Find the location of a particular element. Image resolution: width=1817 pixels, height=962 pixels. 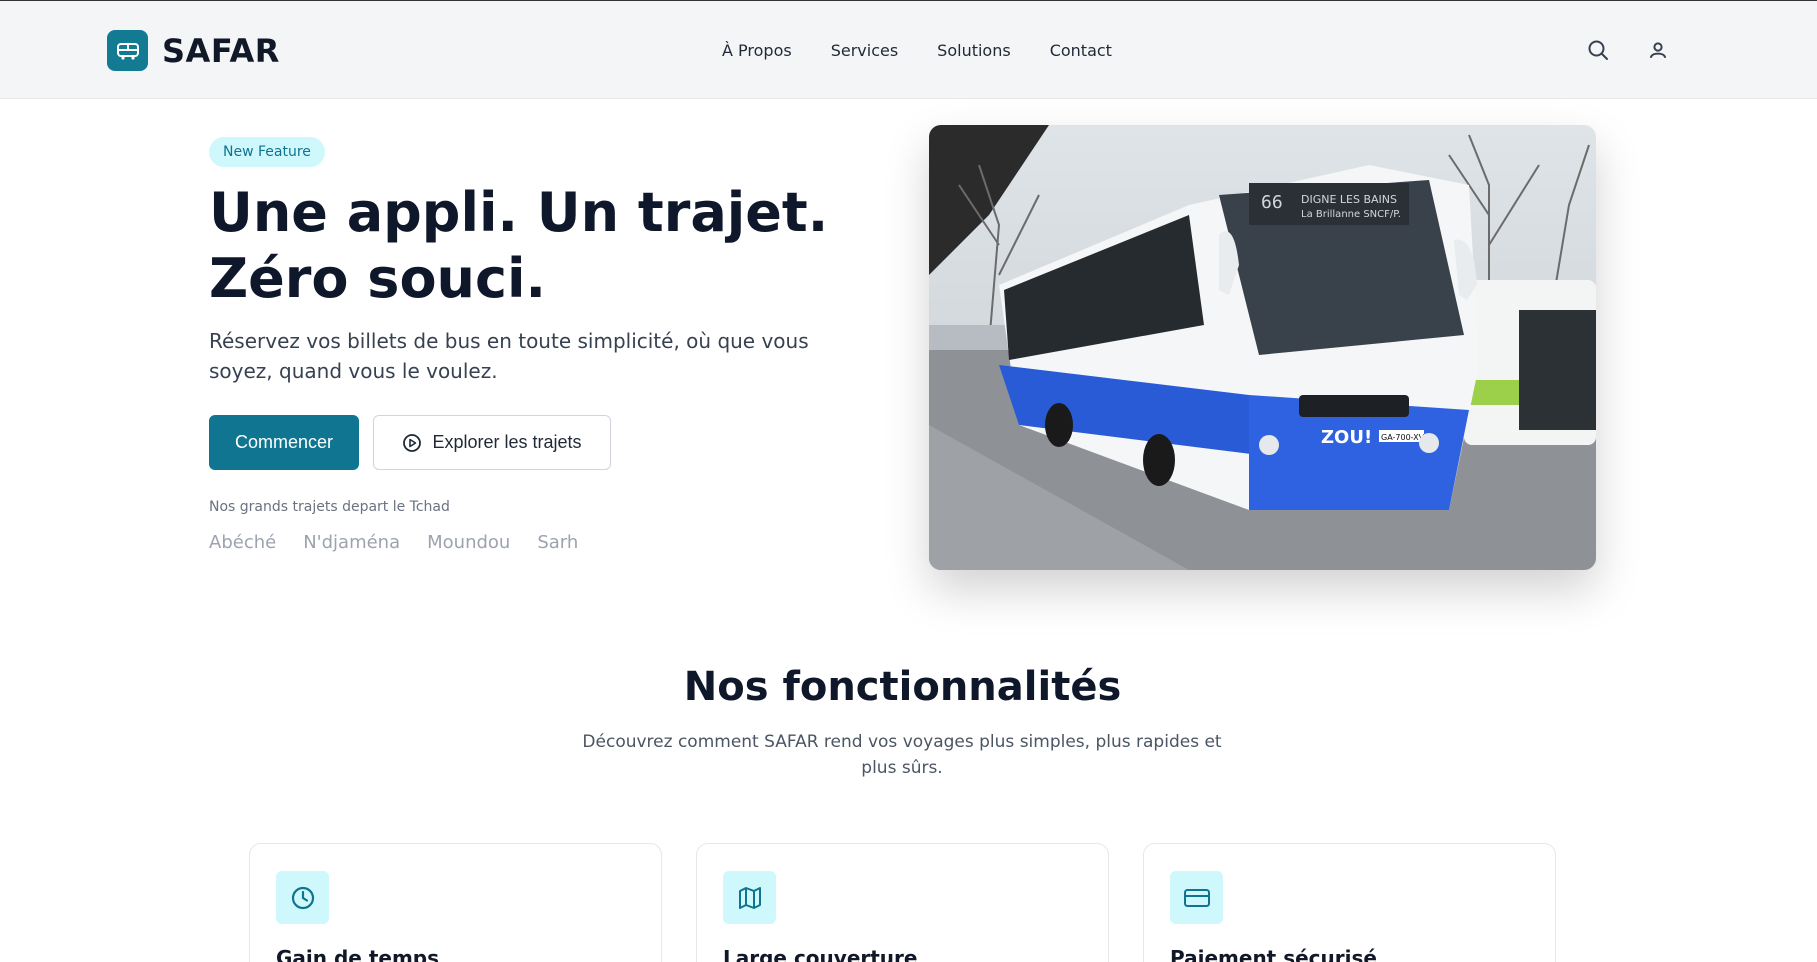

feature-card-payment: Paiement sécurisé is located at coordinates (1349, 902).